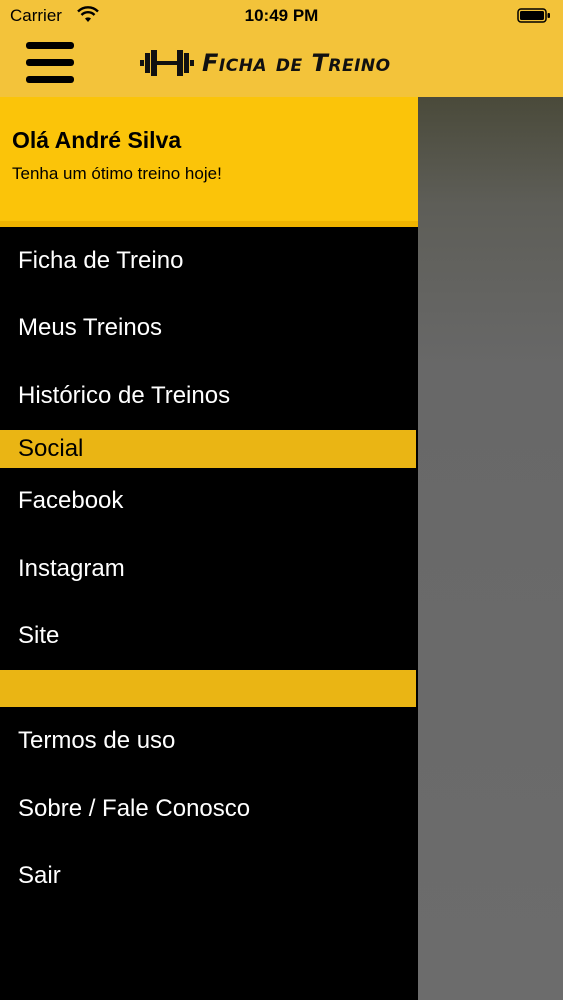 This screenshot has width=563, height=1000. Describe the element at coordinates (208, 688) in the screenshot. I see `section-header-blank` at that location.